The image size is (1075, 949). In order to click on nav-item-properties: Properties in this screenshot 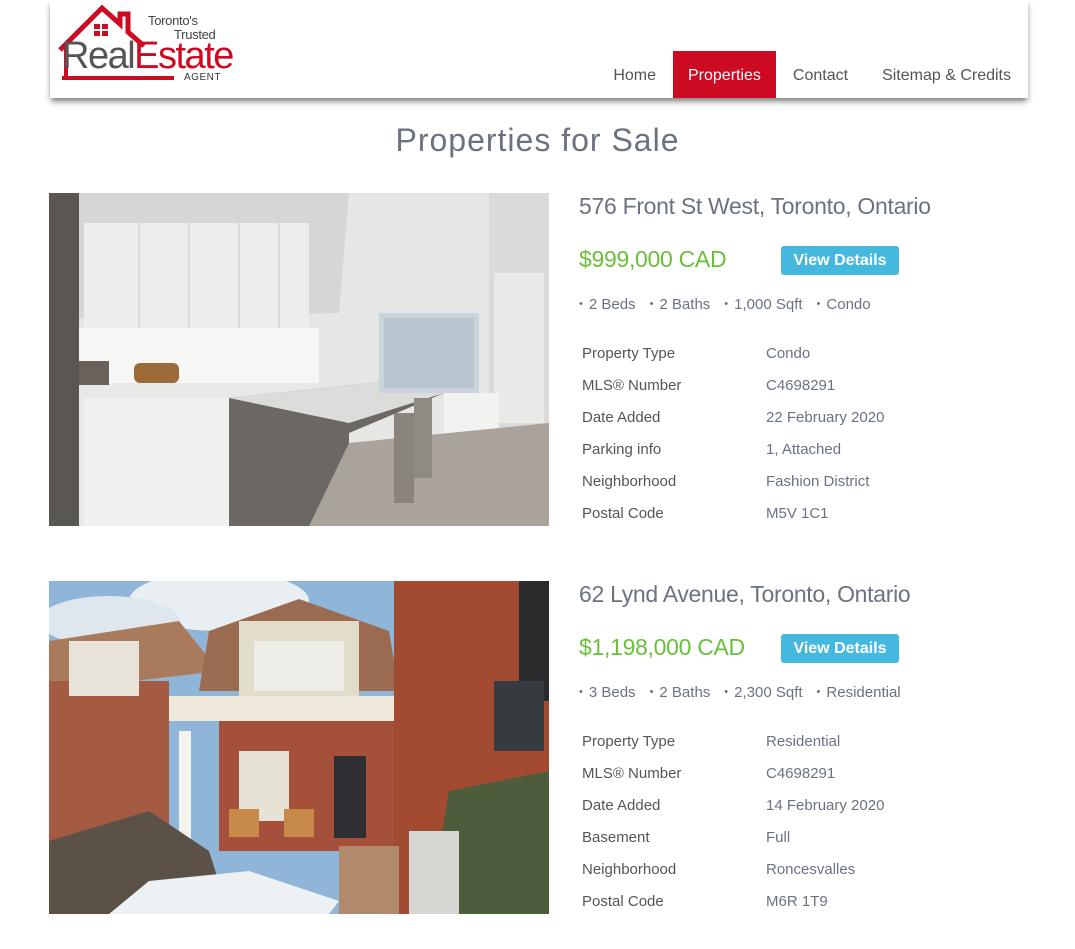, I will do `click(724, 74)`.